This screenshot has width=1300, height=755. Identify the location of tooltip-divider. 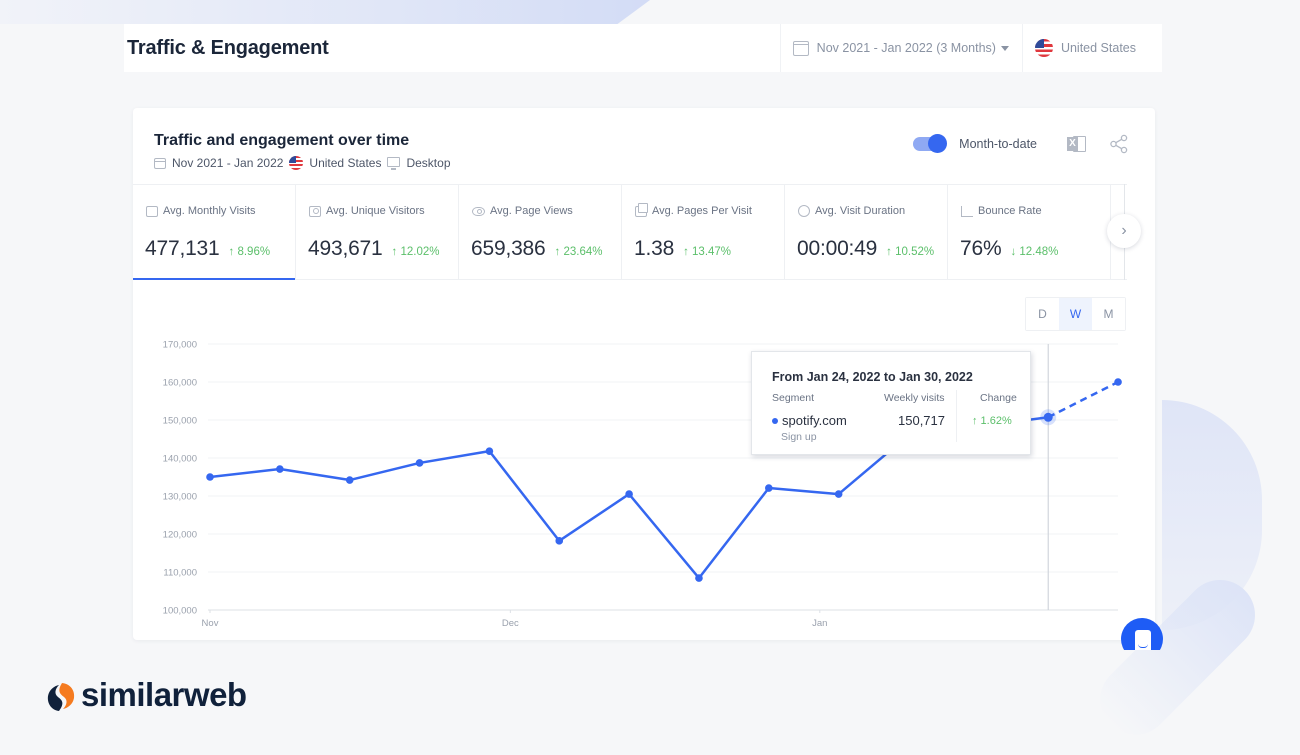
(956, 416).